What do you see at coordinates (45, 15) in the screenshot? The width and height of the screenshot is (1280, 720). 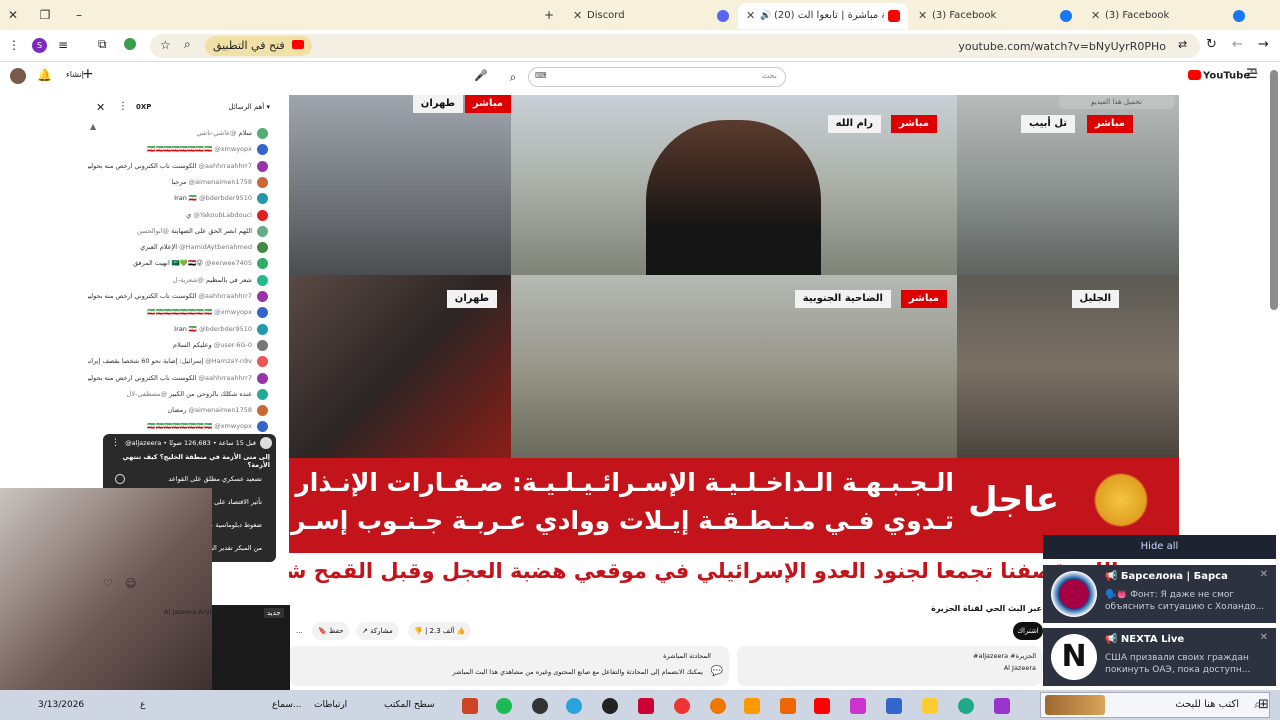 I see `restore-window-icon: ❐` at bounding box center [45, 15].